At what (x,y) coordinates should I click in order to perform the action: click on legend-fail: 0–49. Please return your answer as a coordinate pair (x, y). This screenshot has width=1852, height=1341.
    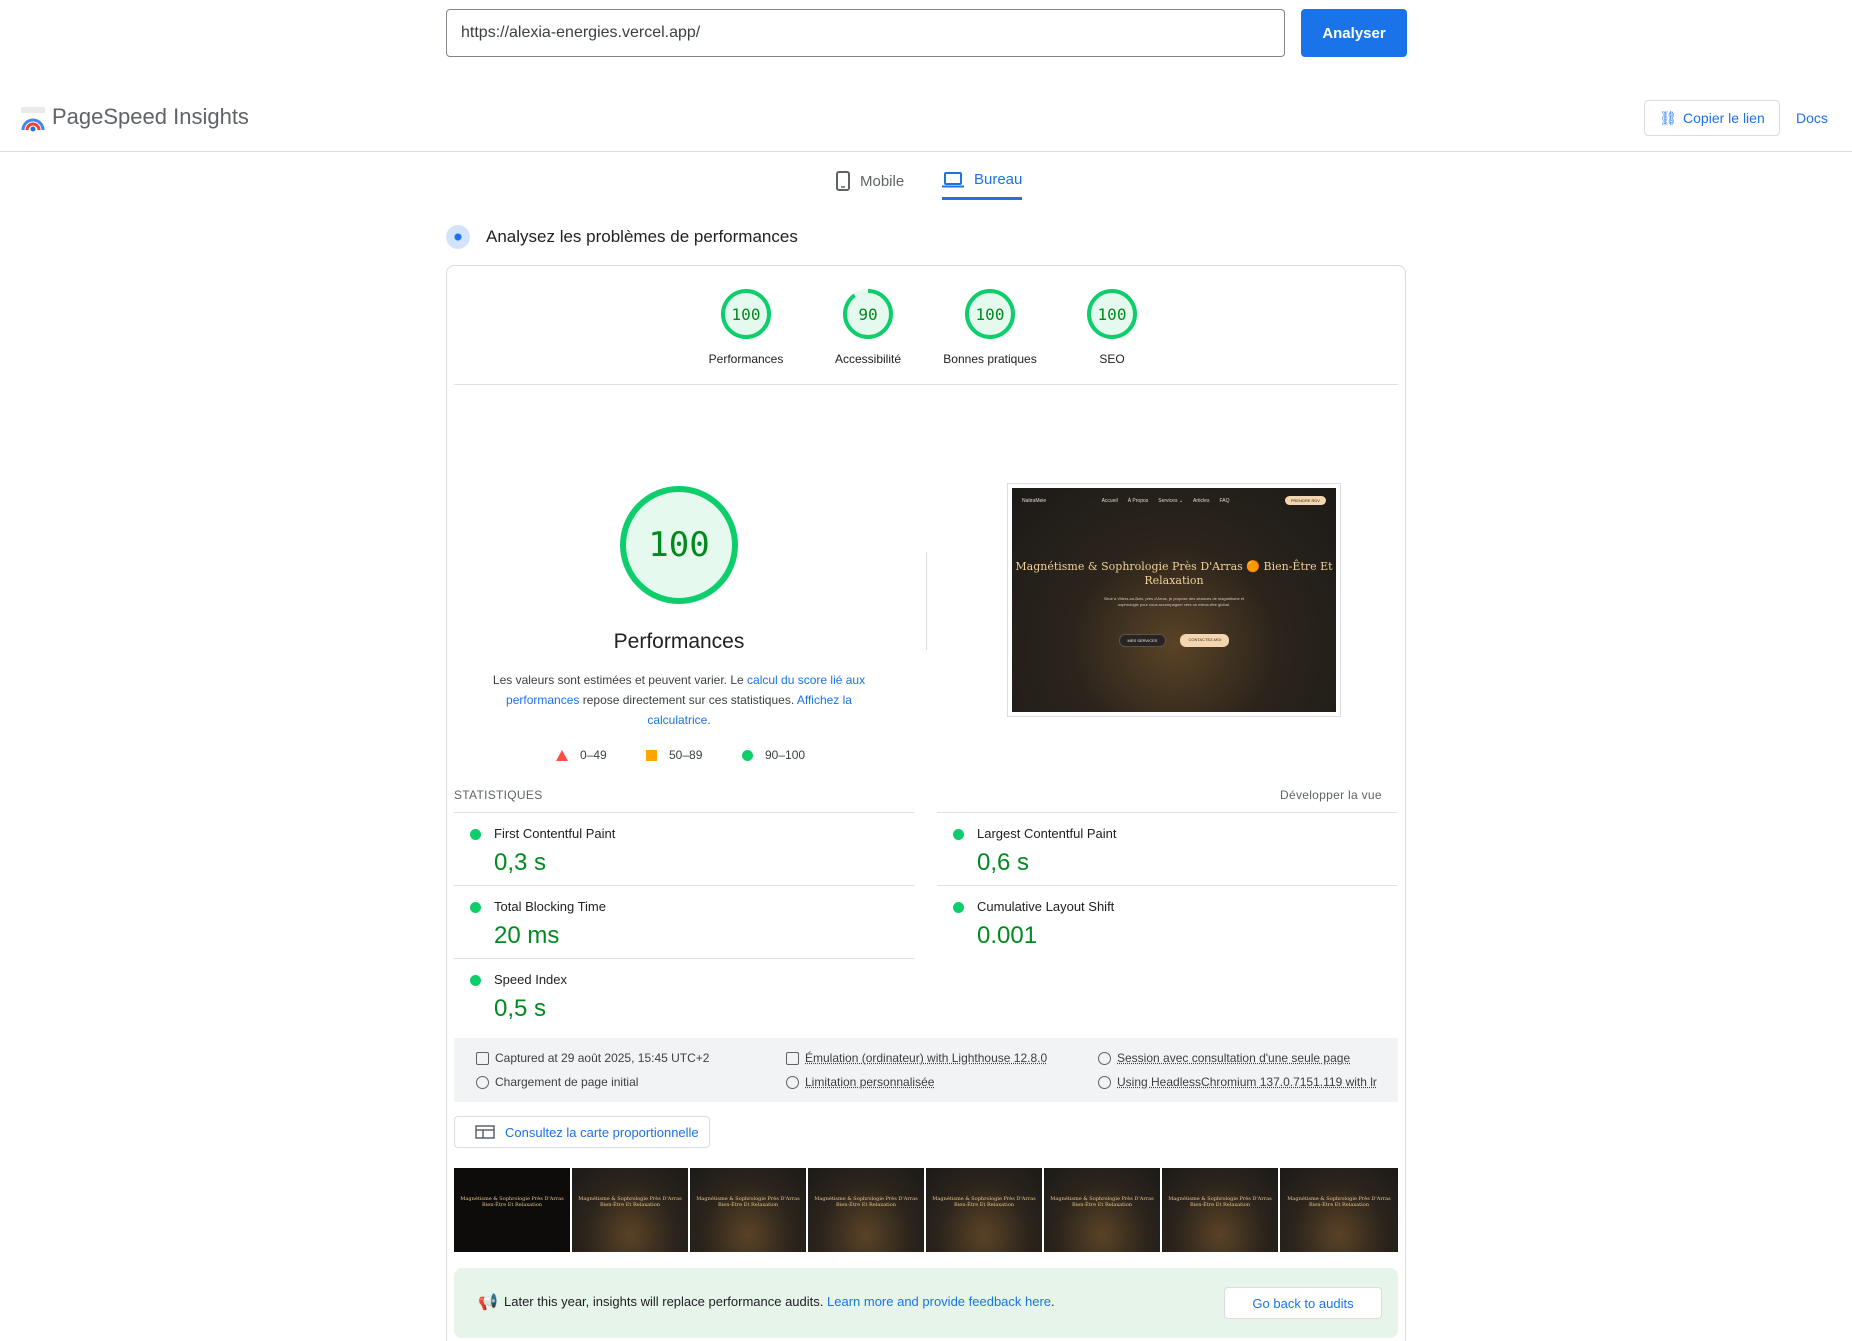
    Looking at the image, I should click on (581, 755).